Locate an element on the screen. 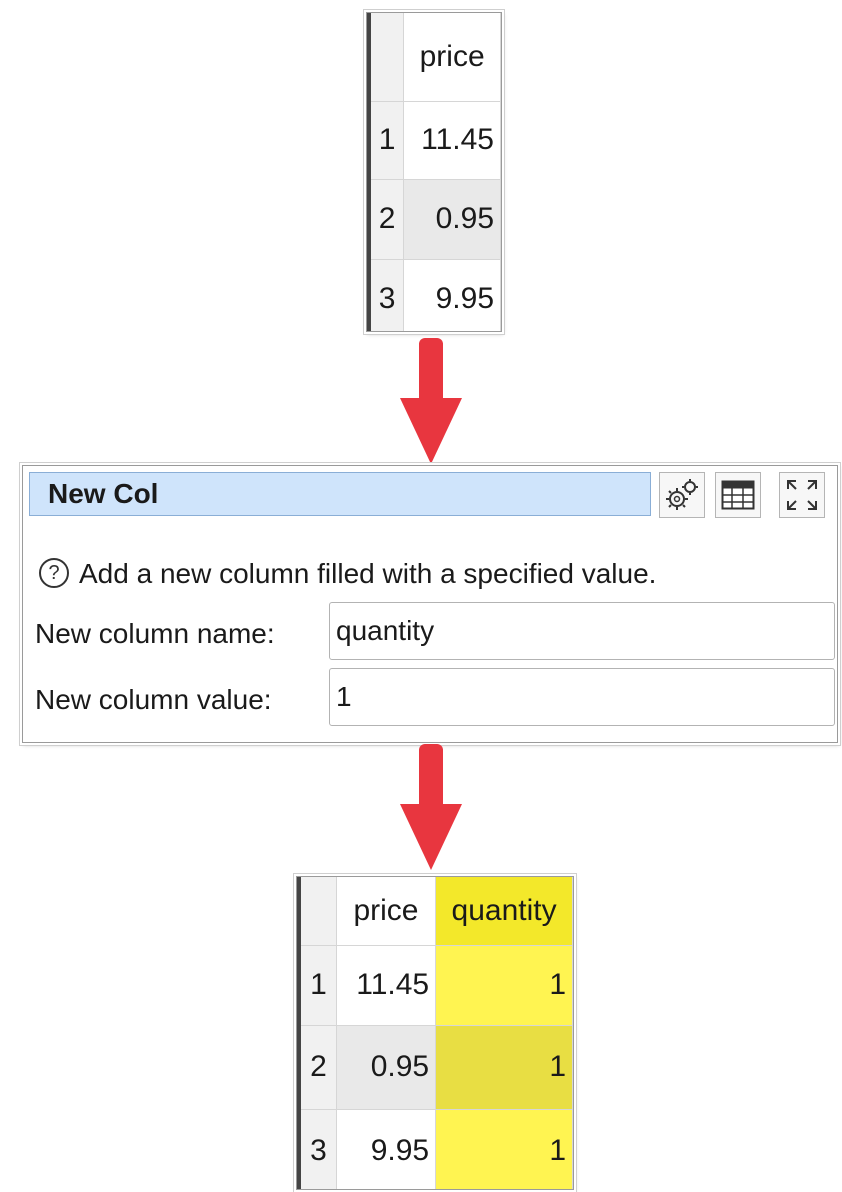  gears-icon is located at coordinates (682, 494).